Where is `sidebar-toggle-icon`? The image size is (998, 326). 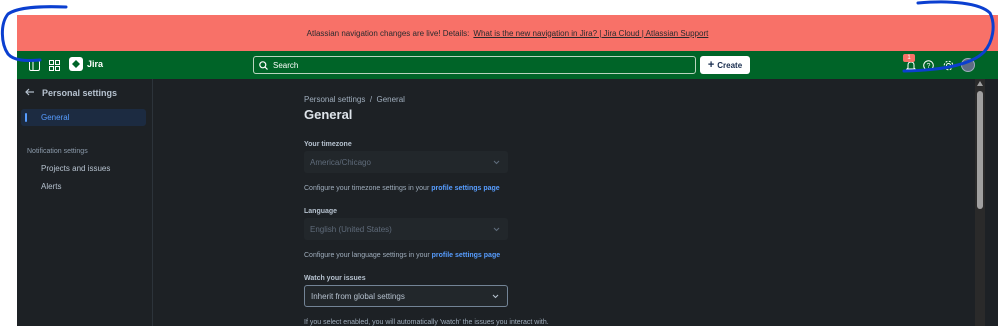
sidebar-toggle-icon is located at coordinates (34, 65).